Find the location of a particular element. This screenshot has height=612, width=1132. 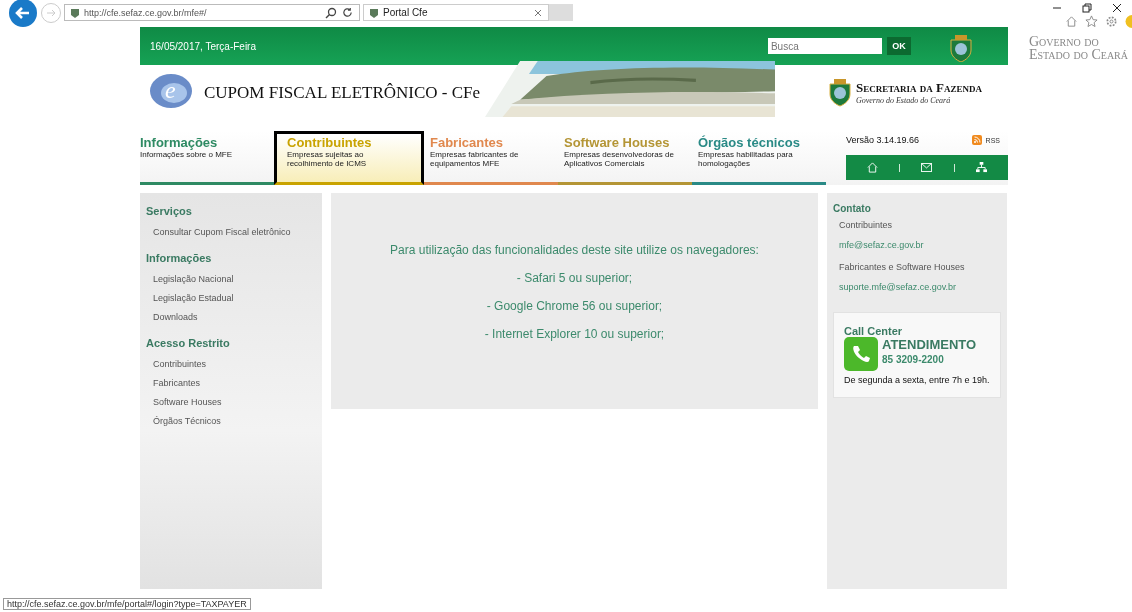

nav-tab: Contribuintes Empresas sujeitas ao recolhimento de ICMS is located at coordinates (349, 158).